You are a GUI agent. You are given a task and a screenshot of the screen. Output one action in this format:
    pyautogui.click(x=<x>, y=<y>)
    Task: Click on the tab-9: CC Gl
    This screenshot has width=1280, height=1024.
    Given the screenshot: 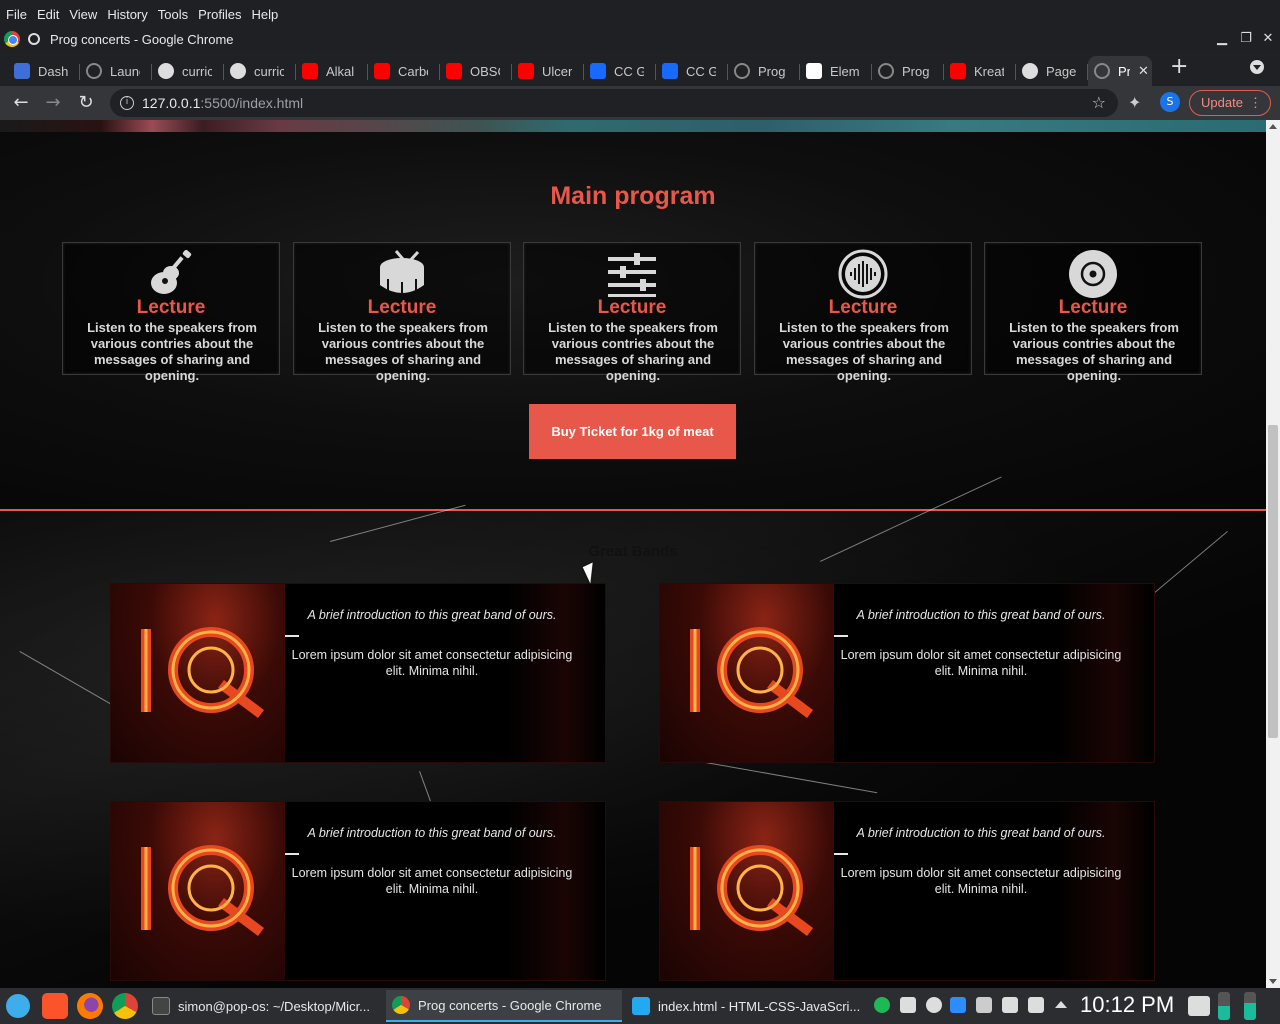 What is the action you would take?
    pyautogui.click(x=692, y=71)
    